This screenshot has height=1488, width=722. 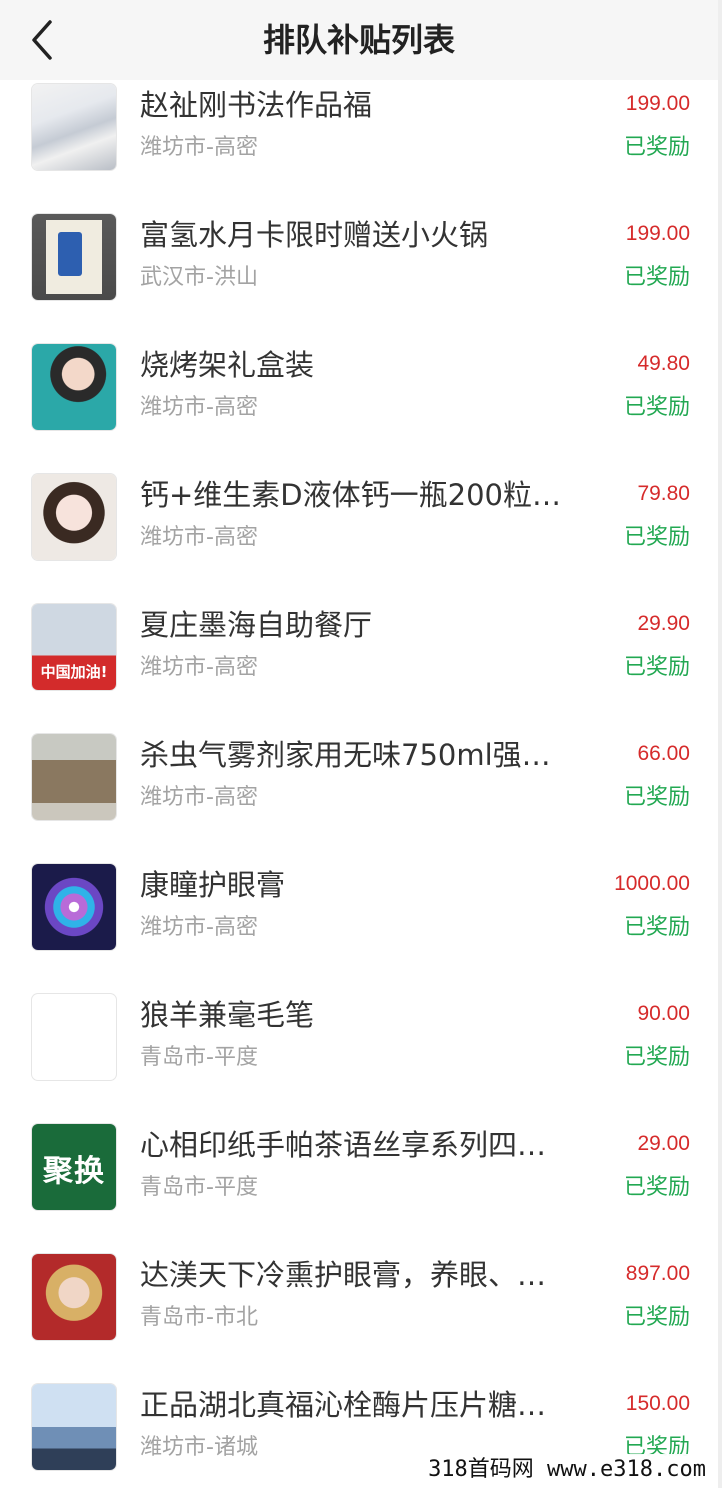 I want to click on item-price: 1000.00, so click(x=652, y=883).